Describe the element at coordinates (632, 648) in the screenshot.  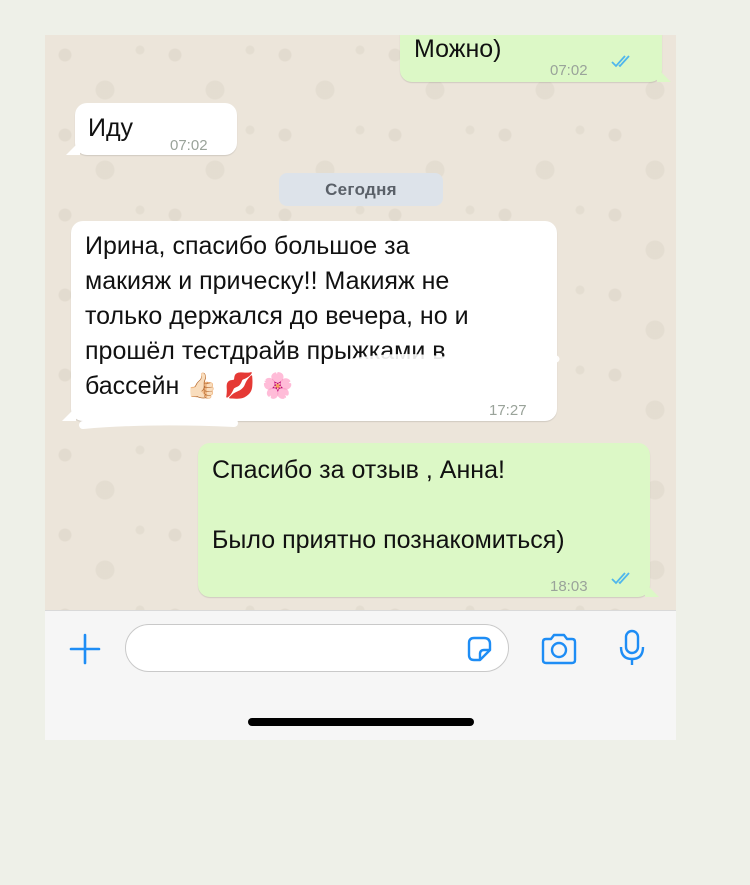
I see `microphone-icon` at that location.